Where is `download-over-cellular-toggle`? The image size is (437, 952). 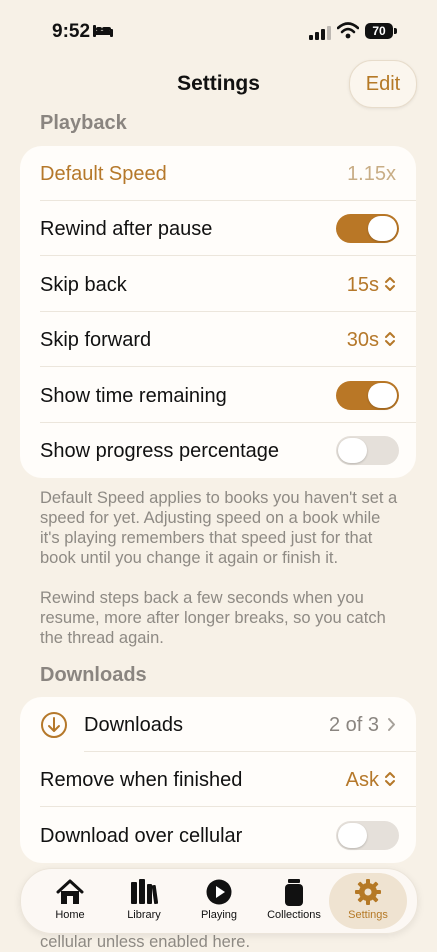 download-over-cellular-toggle is located at coordinates (367, 835).